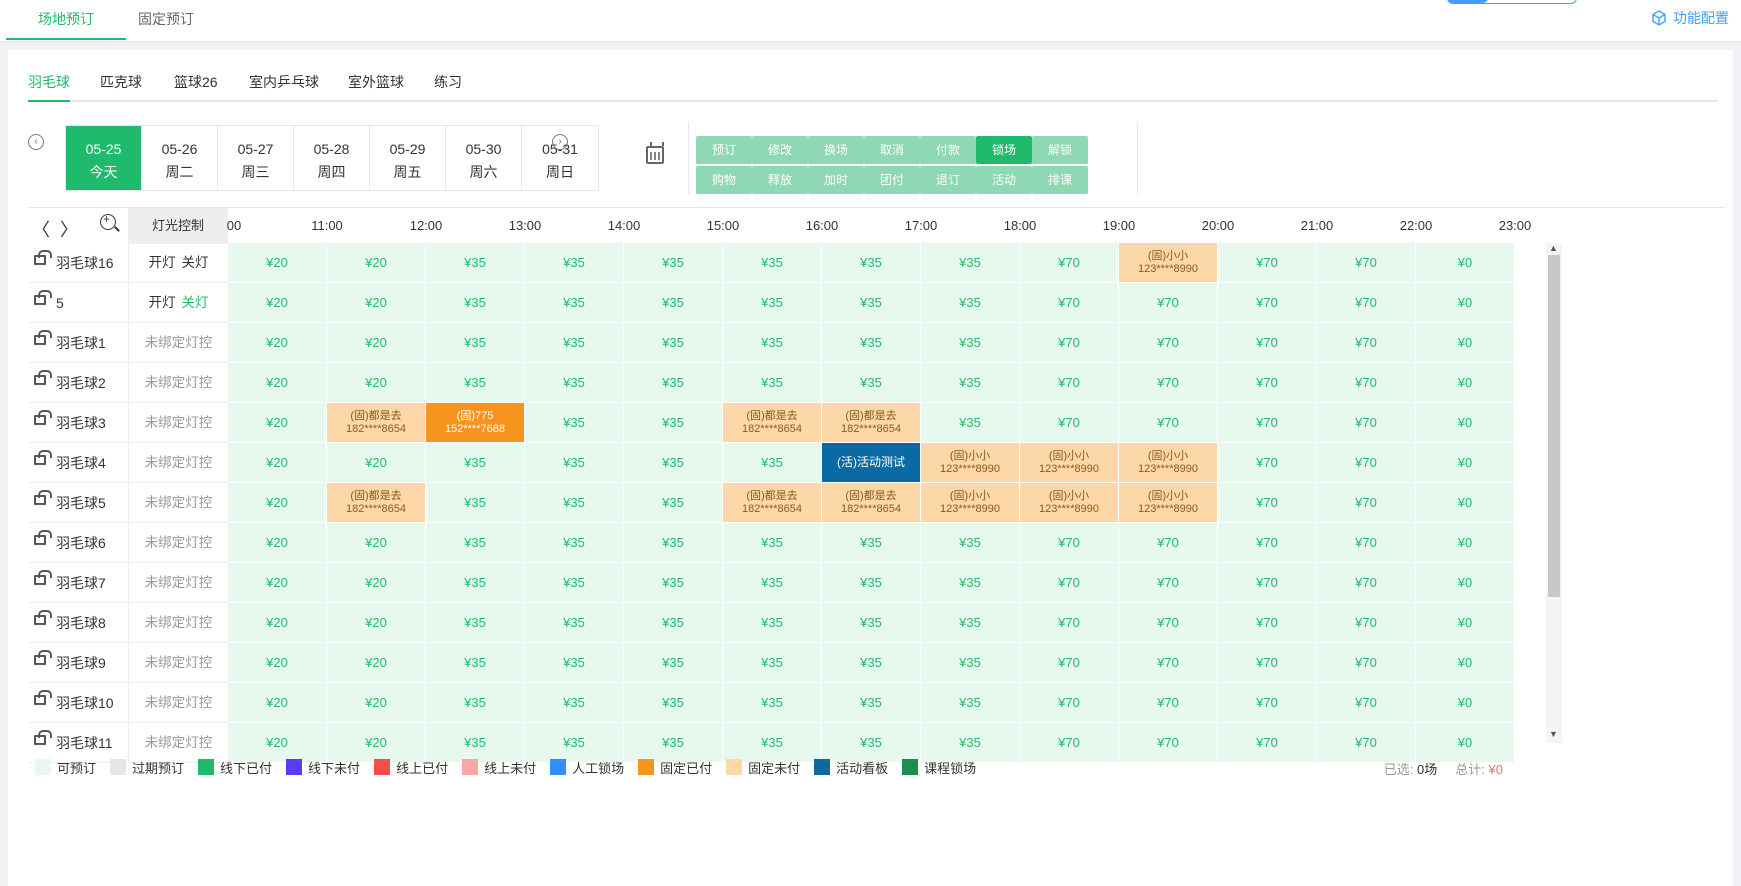 The image size is (1741, 886). What do you see at coordinates (655, 153) in the screenshot?
I see `calendar-icon` at bounding box center [655, 153].